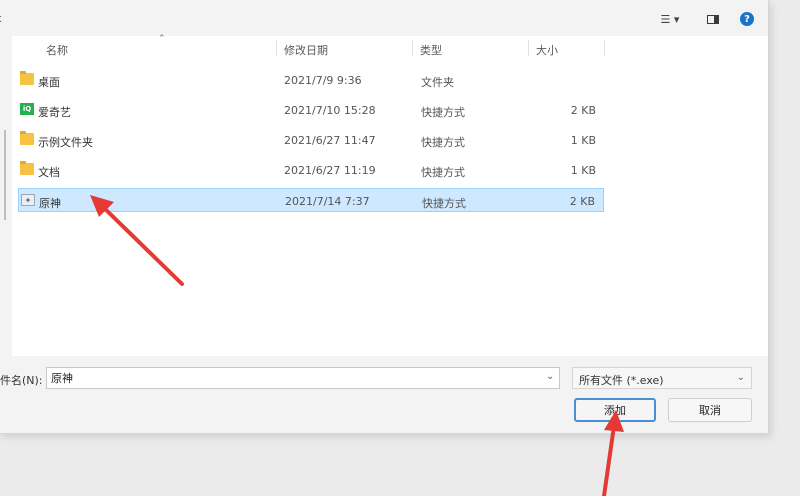 The height and width of the screenshot is (496, 800). Describe the element at coordinates (50, 203) in the screenshot. I see `file-name: 原神` at that location.